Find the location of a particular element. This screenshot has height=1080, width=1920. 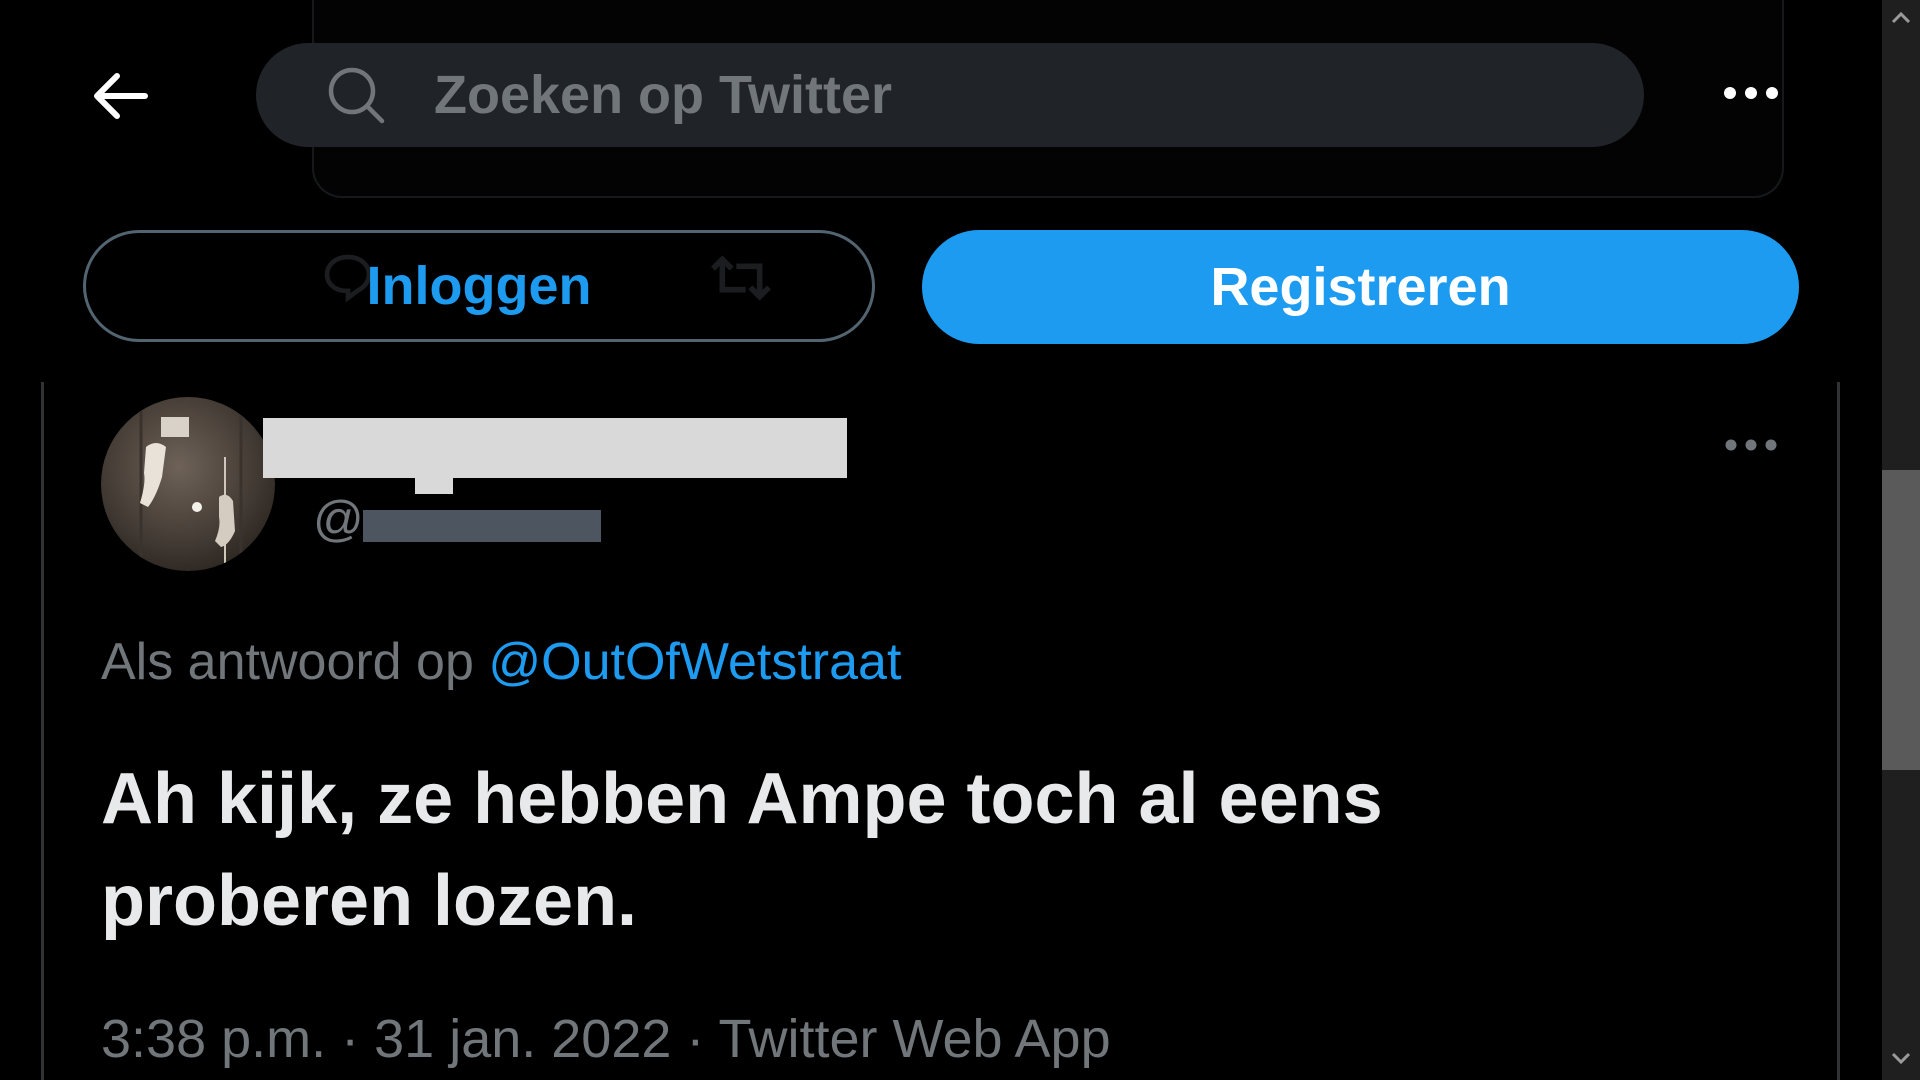

reply-prefix: Als antwoord op is located at coordinates (287, 662).